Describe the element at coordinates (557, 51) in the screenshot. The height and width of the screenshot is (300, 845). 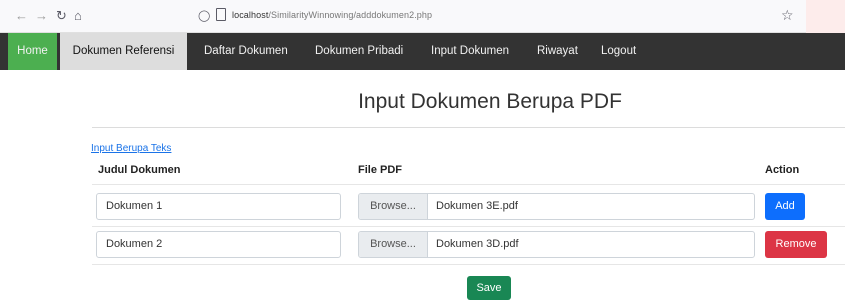
I see `nav-riwayat: Riwayat` at that location.